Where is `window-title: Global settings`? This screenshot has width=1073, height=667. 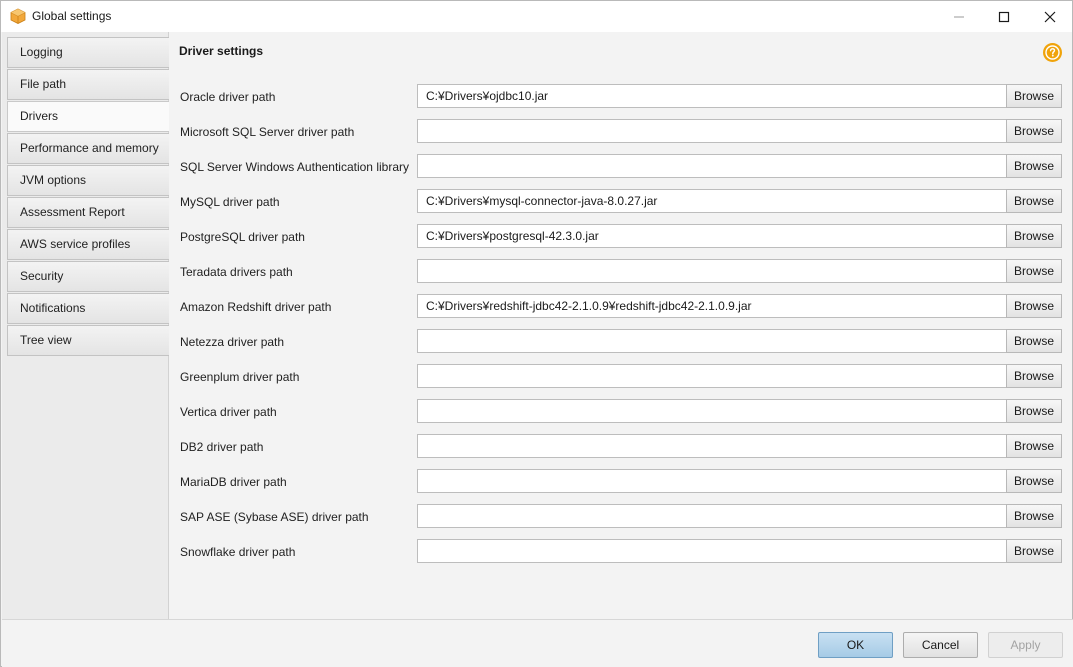
window-title: Global settings is located at coordinates (72, 16).